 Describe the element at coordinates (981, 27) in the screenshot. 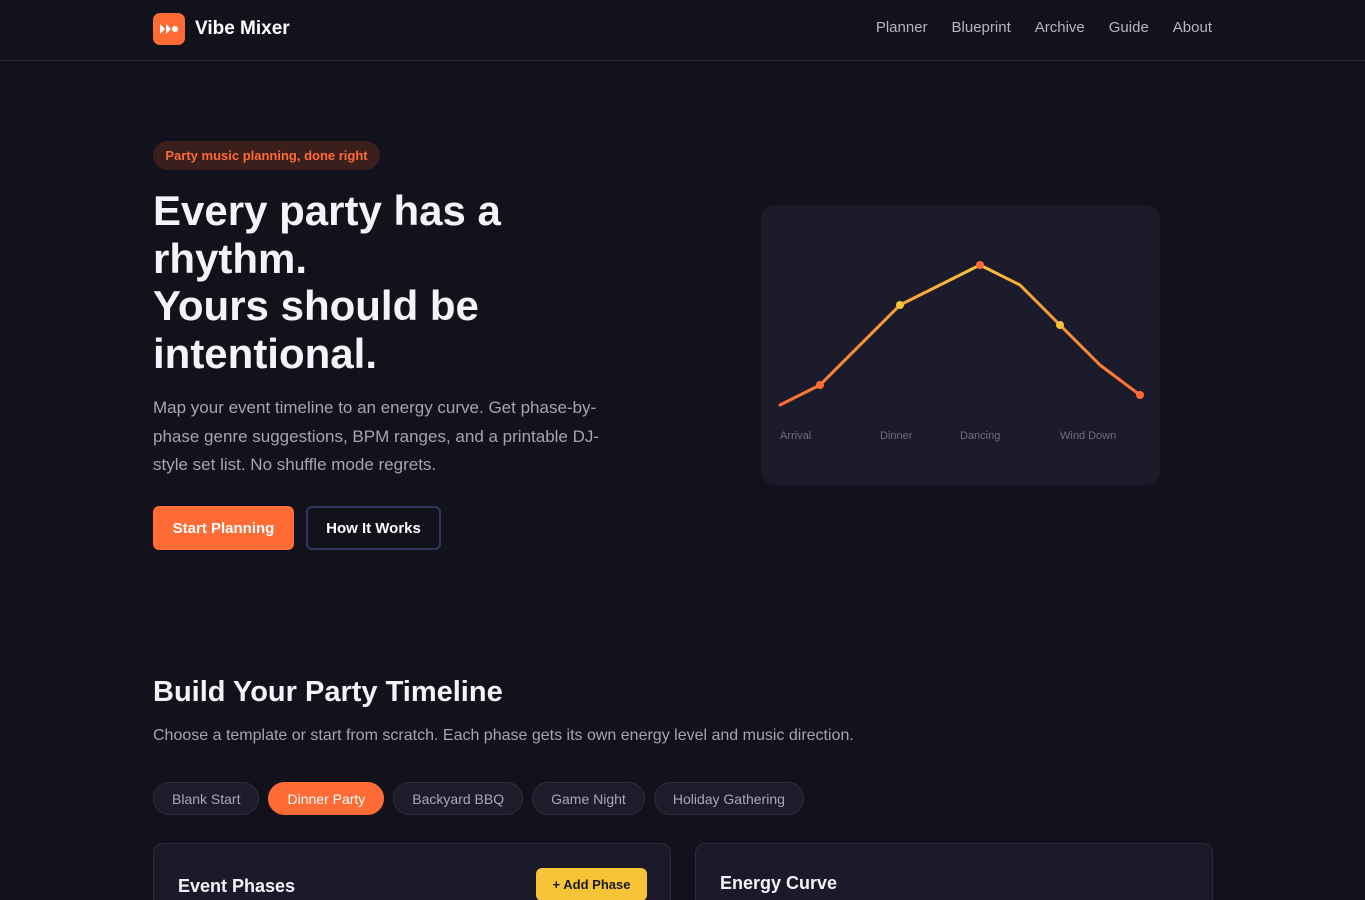

I see `nav-blueprint: Blueprint` at that location.